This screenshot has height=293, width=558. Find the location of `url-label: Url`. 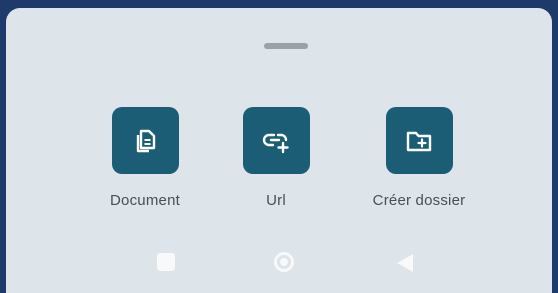

url-label: Url is located at coordinates (276, 200).